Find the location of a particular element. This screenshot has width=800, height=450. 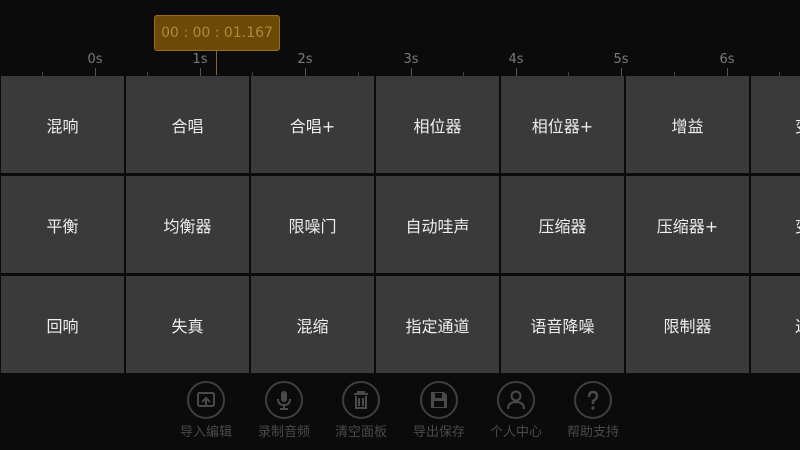

user-center-button: 个人中心 is located at coordinates (516, 410).